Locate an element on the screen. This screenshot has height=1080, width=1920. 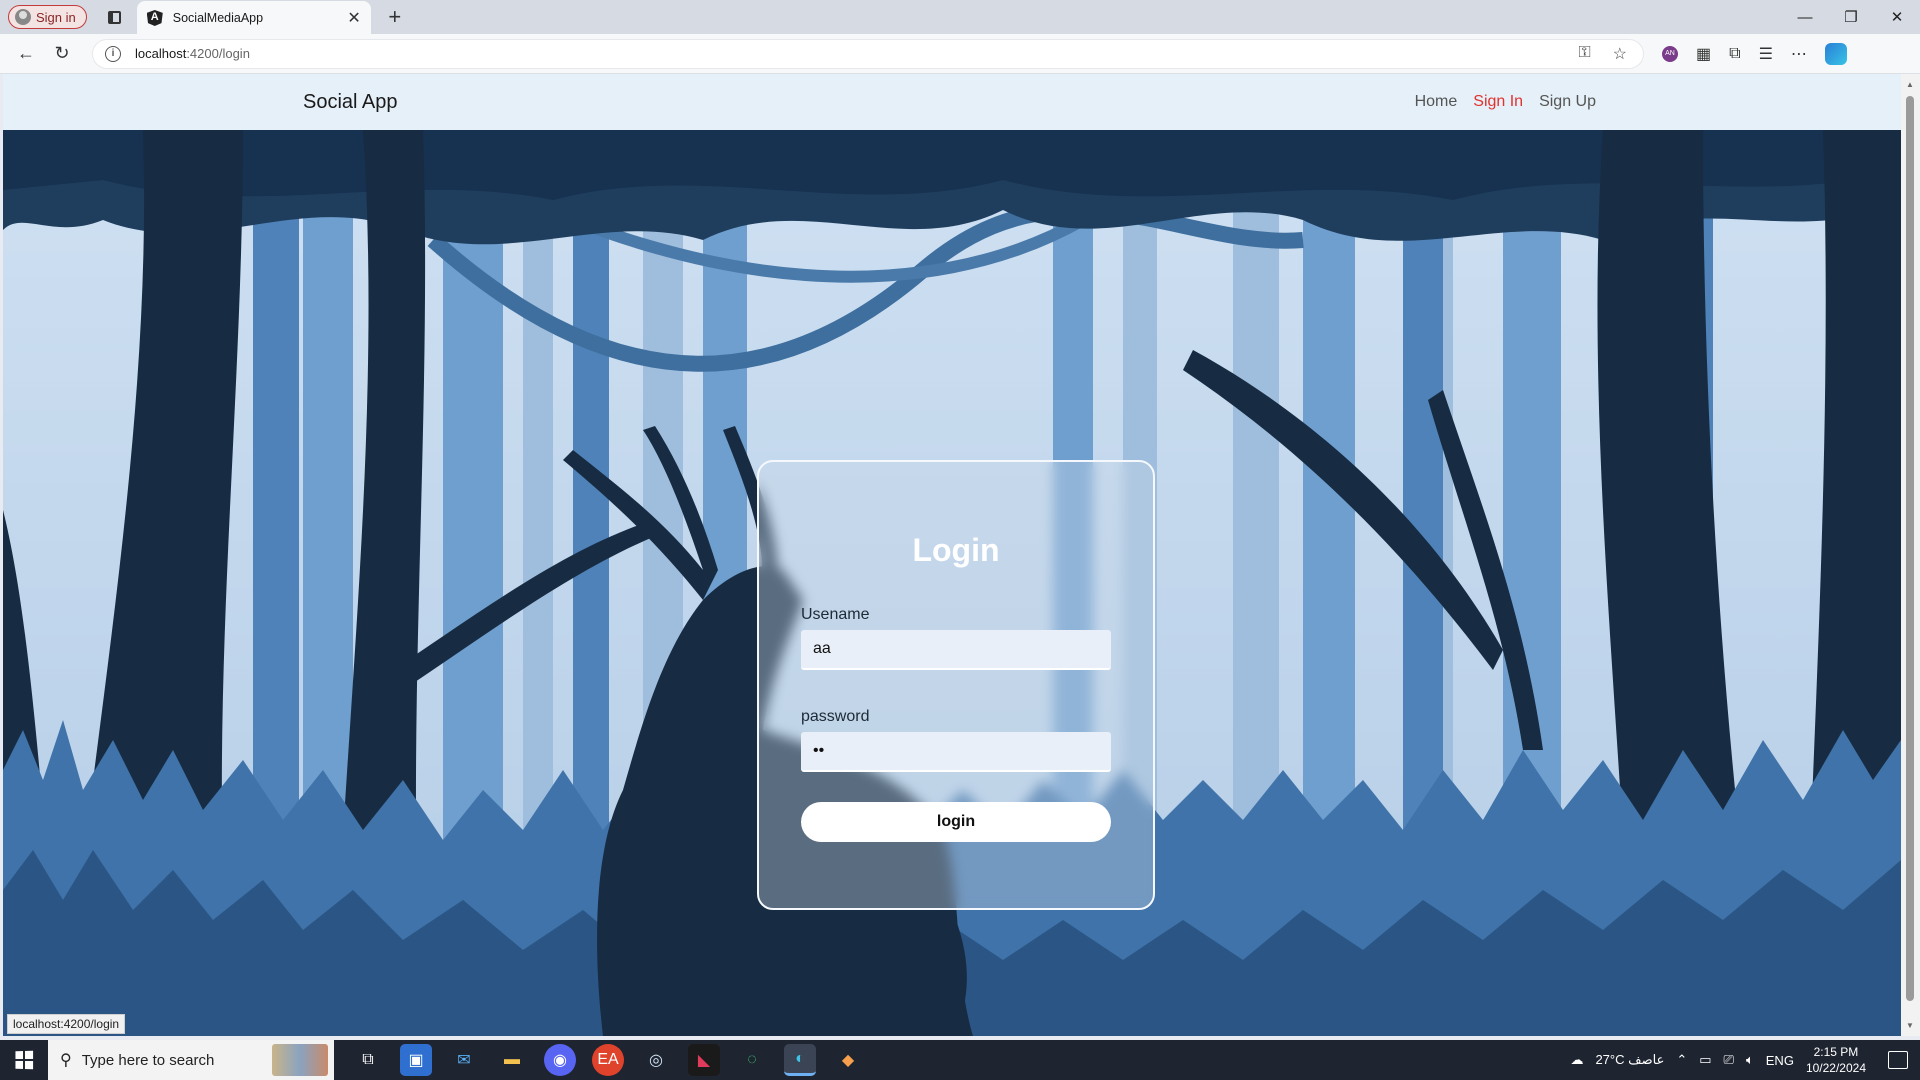
razer-icon: ◌ is located at coordinates (752, 1060).